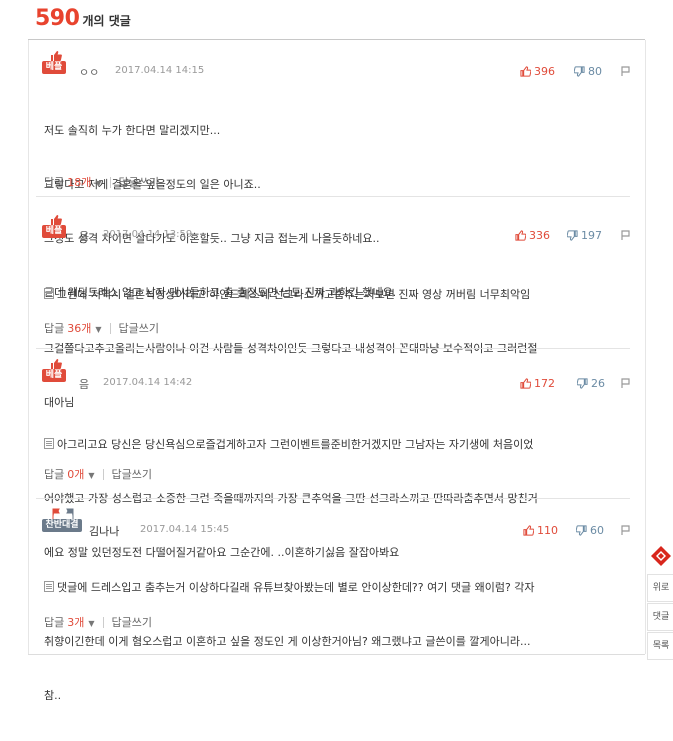 Image resolution: width=673 pixels, height=741 pixels. I want to click on downvote-button: 197, so click(584, 235).